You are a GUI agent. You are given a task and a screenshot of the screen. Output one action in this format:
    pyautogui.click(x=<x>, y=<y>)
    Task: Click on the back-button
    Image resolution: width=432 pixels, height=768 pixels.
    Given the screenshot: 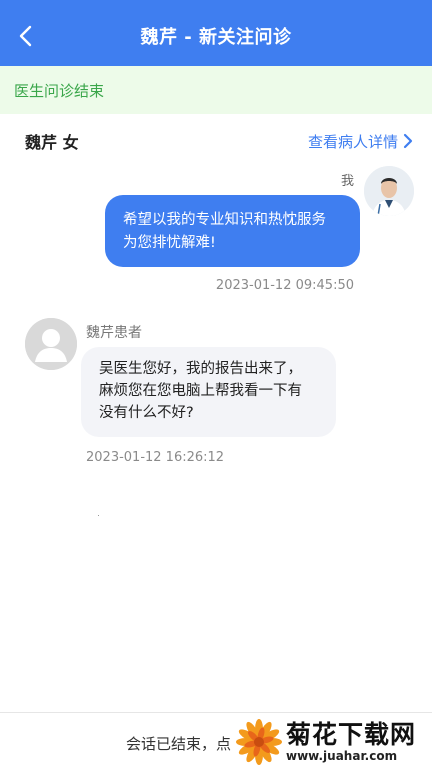 What is the action you would take?
    pyautogui.click(x=26, y=36)
    